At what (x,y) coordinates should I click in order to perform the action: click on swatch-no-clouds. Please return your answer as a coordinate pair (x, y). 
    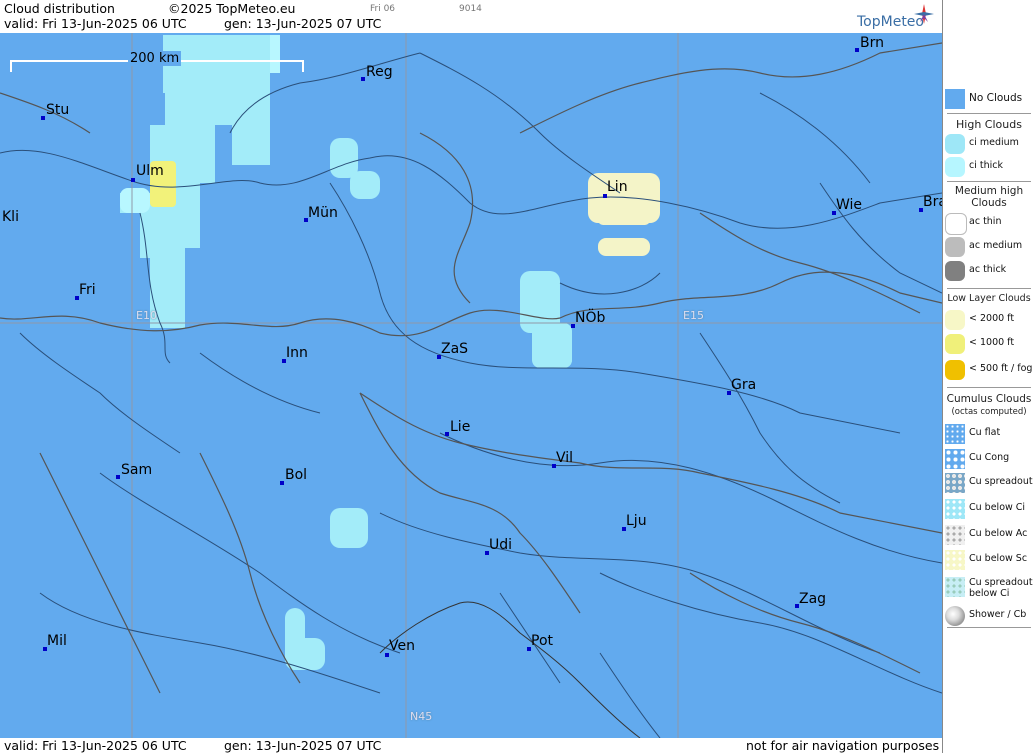
    Looking at the image, I should click on (955, 99).